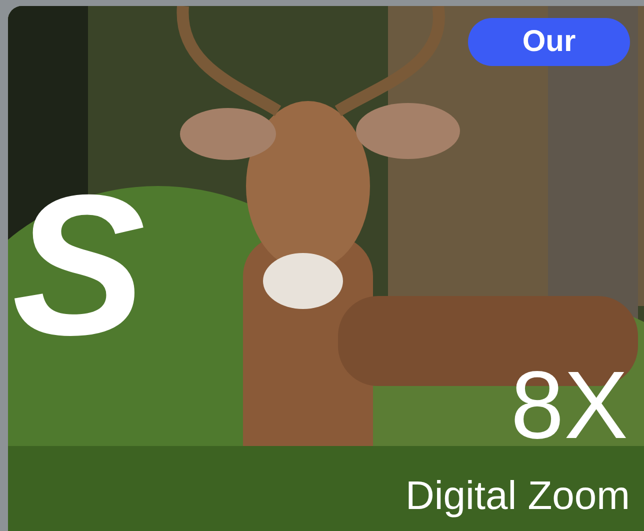  Describe the element at coordinates (517, 496) in the screenshot. I see `subheadline: Digital Zoom` at that location.